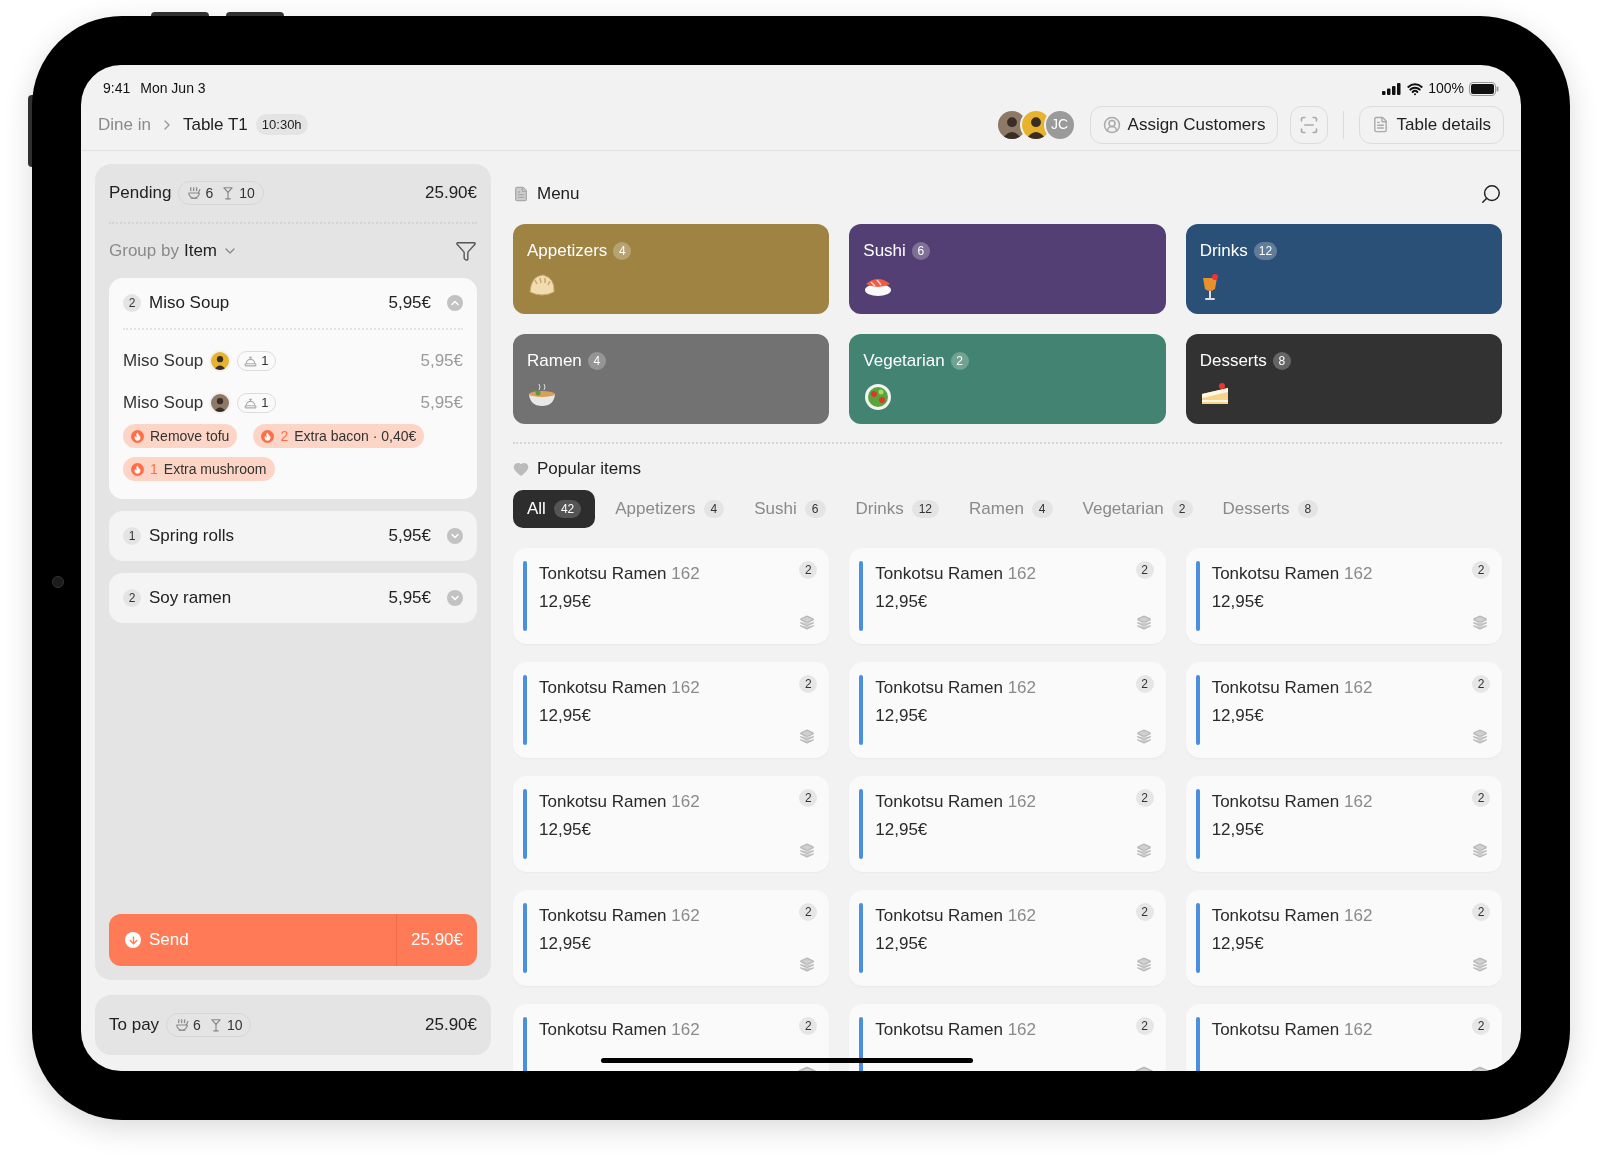 The image size is (1600, 1167). What do you see at coordinates (904, 361) in the screenshot?
I see `category-name: Vegetarian` at bounding box center [904, 361].